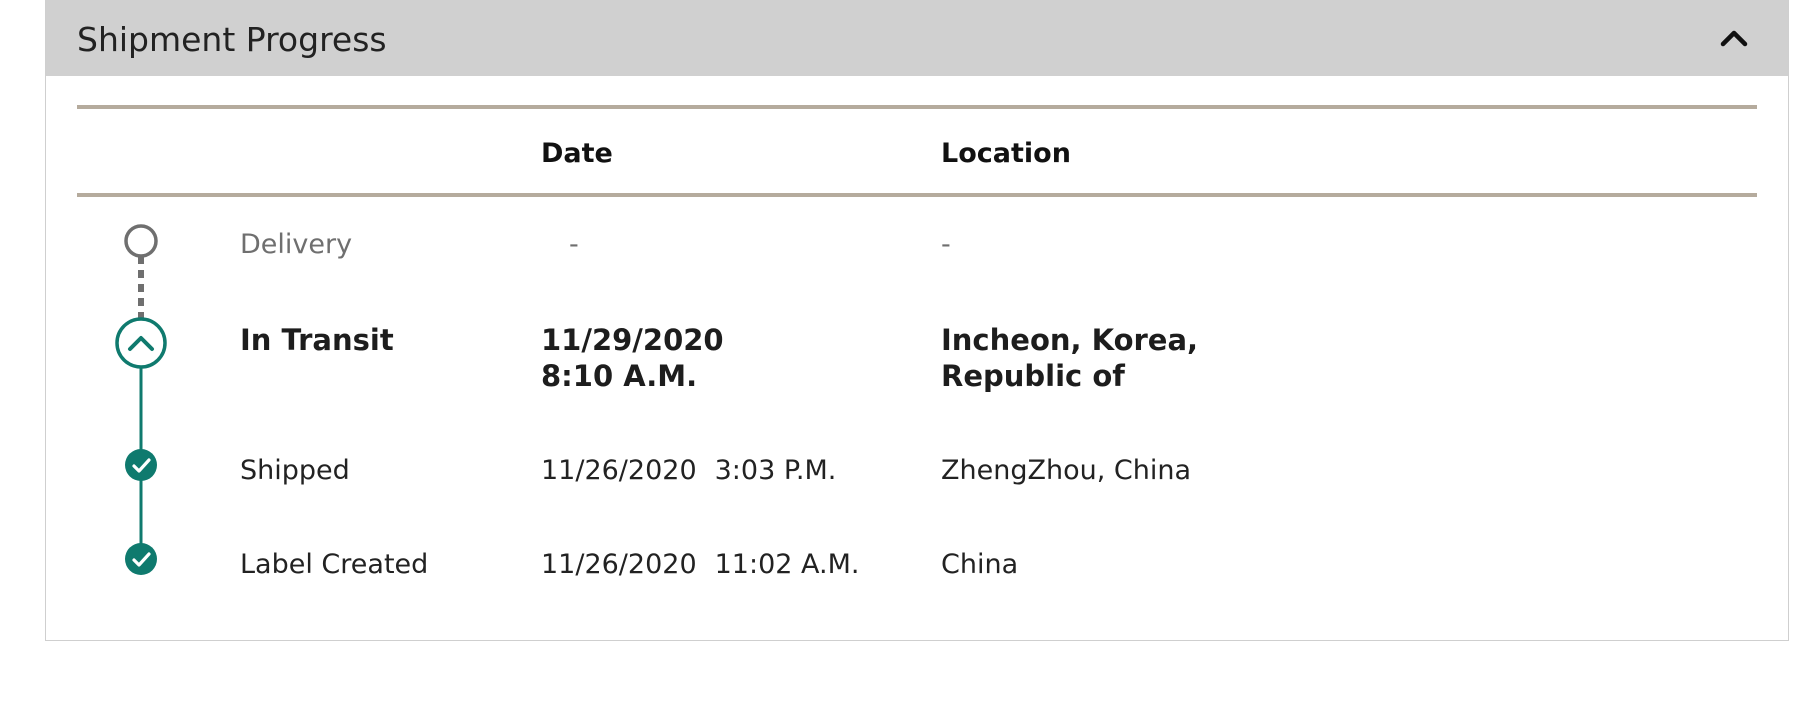 This screenshot has width=1816, height=706. I want to click on table-header-rule, so click(917, 195).